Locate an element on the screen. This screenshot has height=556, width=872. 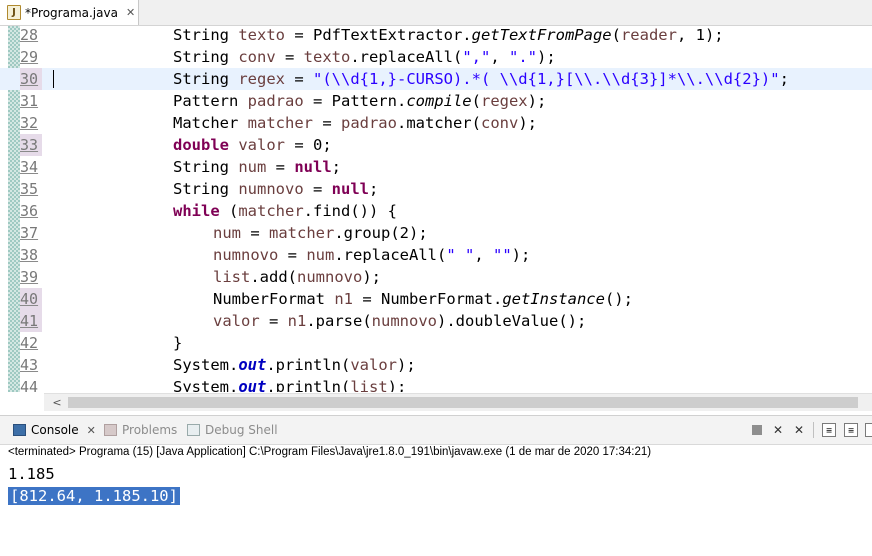
horizontal-scrollbar: < is located at coordinates (458, 402).